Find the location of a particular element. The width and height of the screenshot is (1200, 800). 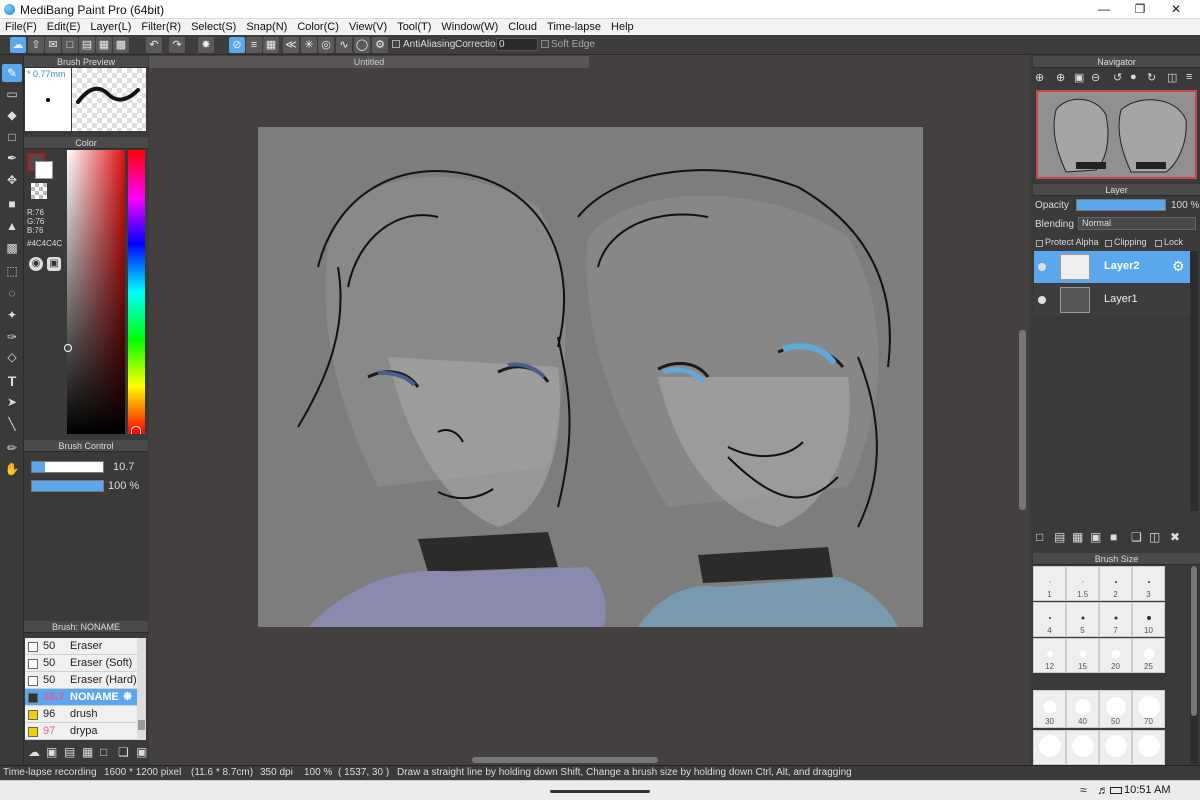

brush-size-cell: 10 is located at coordinates (1148, 619).